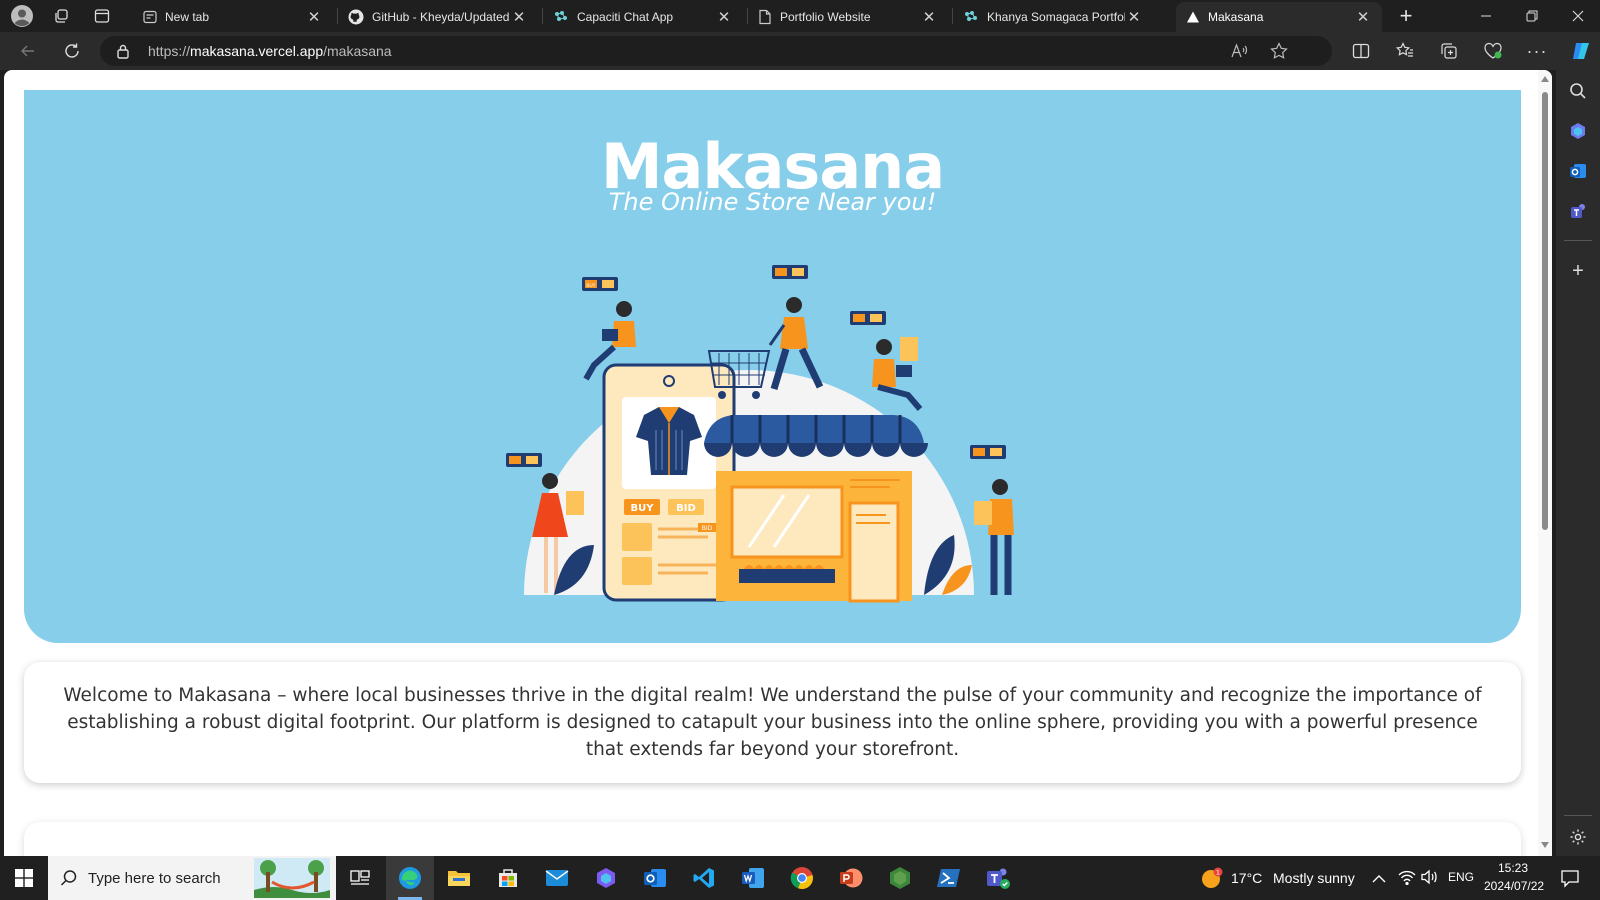 The height and width of the screenshot is (900, 1600). Describe the element at coordinates (1514, 886) in the screenshot. I see `clock-date: 2024/07/22` at that location.